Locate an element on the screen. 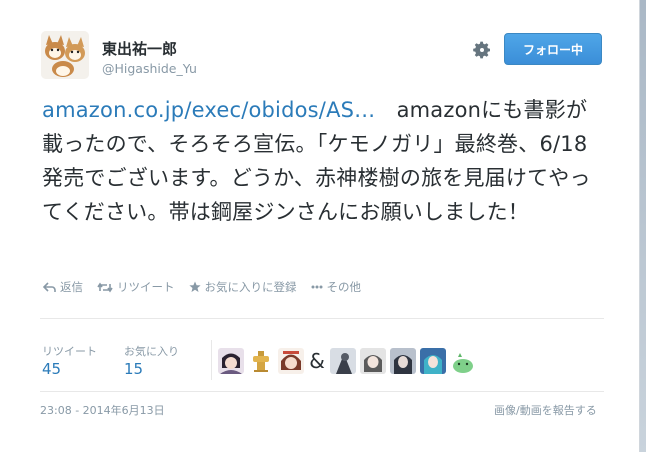  user-handle: @Higashide_Yu is located at coordinates (149, 68).